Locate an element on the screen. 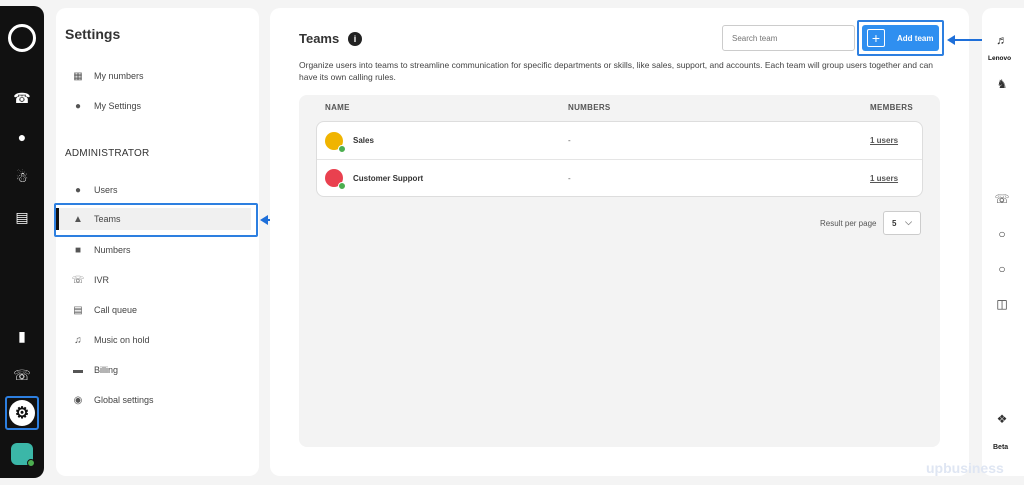 The image size is (1024, 485). menu-item-label: Global settings is located at coordinates (124, 400).